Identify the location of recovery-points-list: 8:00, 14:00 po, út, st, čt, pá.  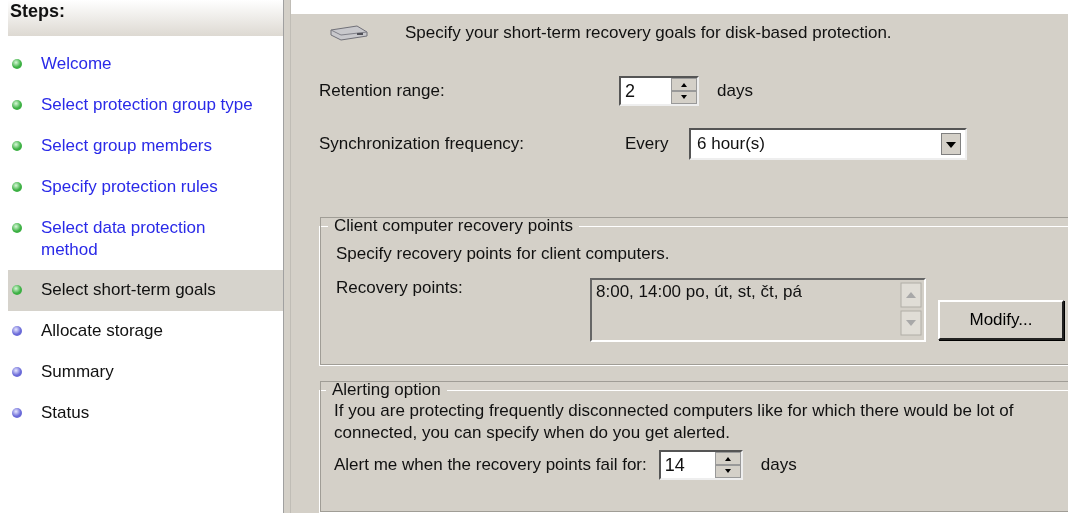
(758, 310).